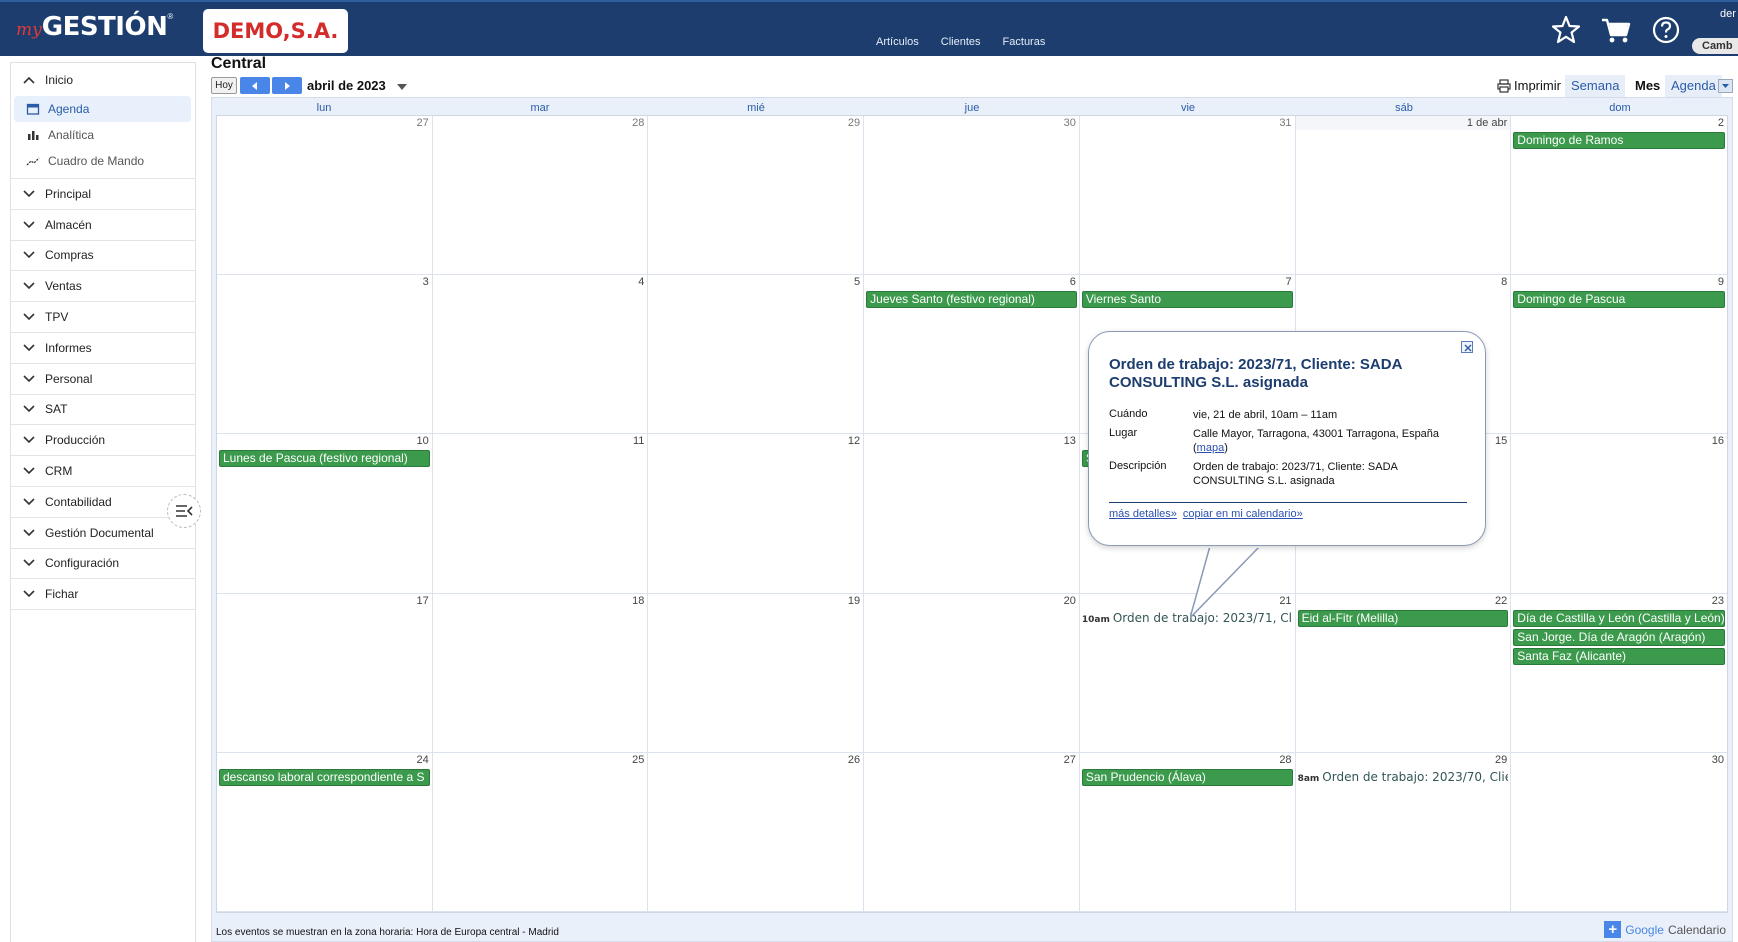 The width and height of the screenshot is (1738, 942). What do you see at coordinates (1619, 514) in the screenshot?
I see `day-cell: 16` at bounding box center [1619, 514].